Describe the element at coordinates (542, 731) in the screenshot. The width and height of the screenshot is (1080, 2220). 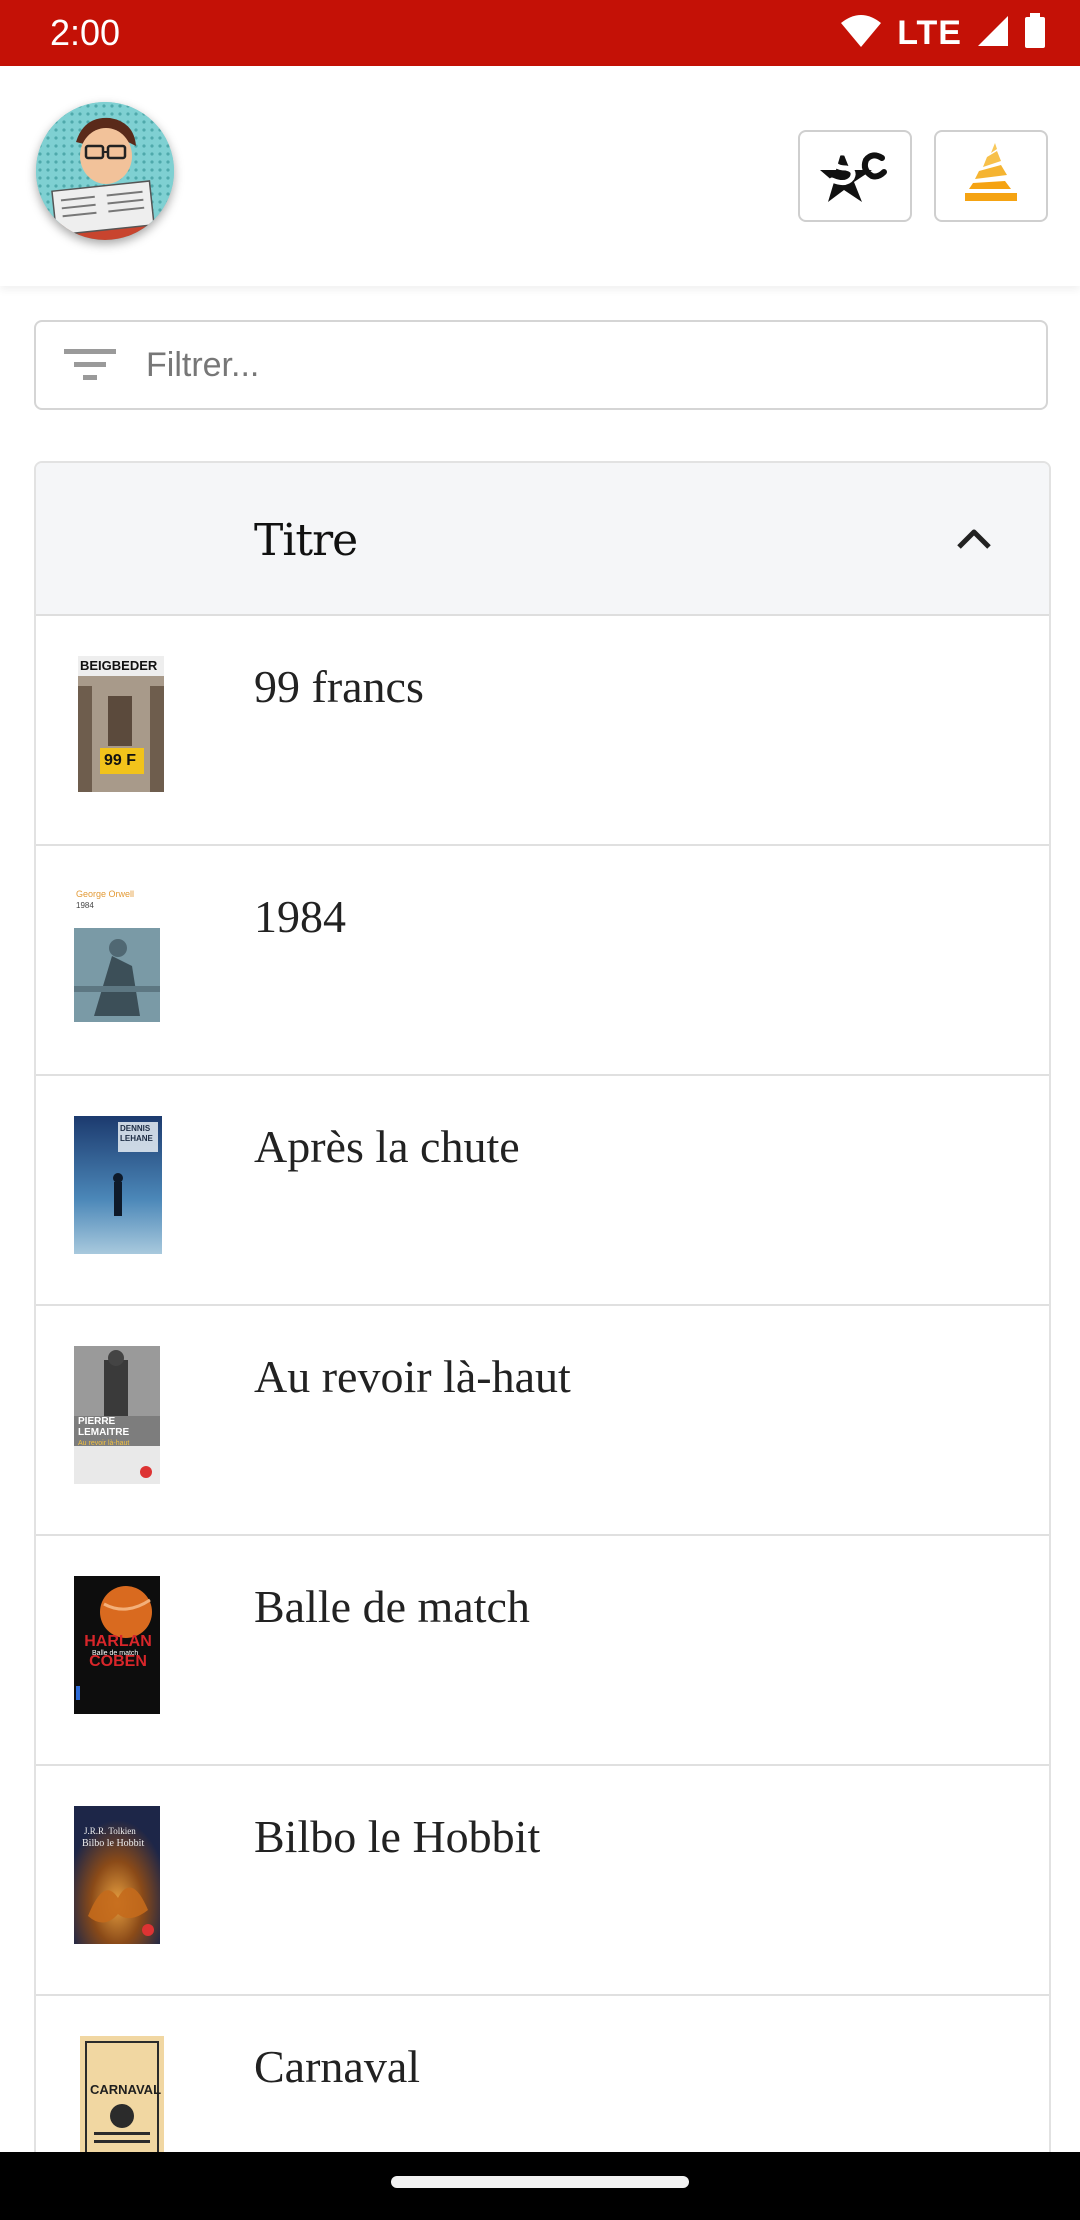
I see `table-row: BEIGBEDER 99 F 99 francs` at that location.